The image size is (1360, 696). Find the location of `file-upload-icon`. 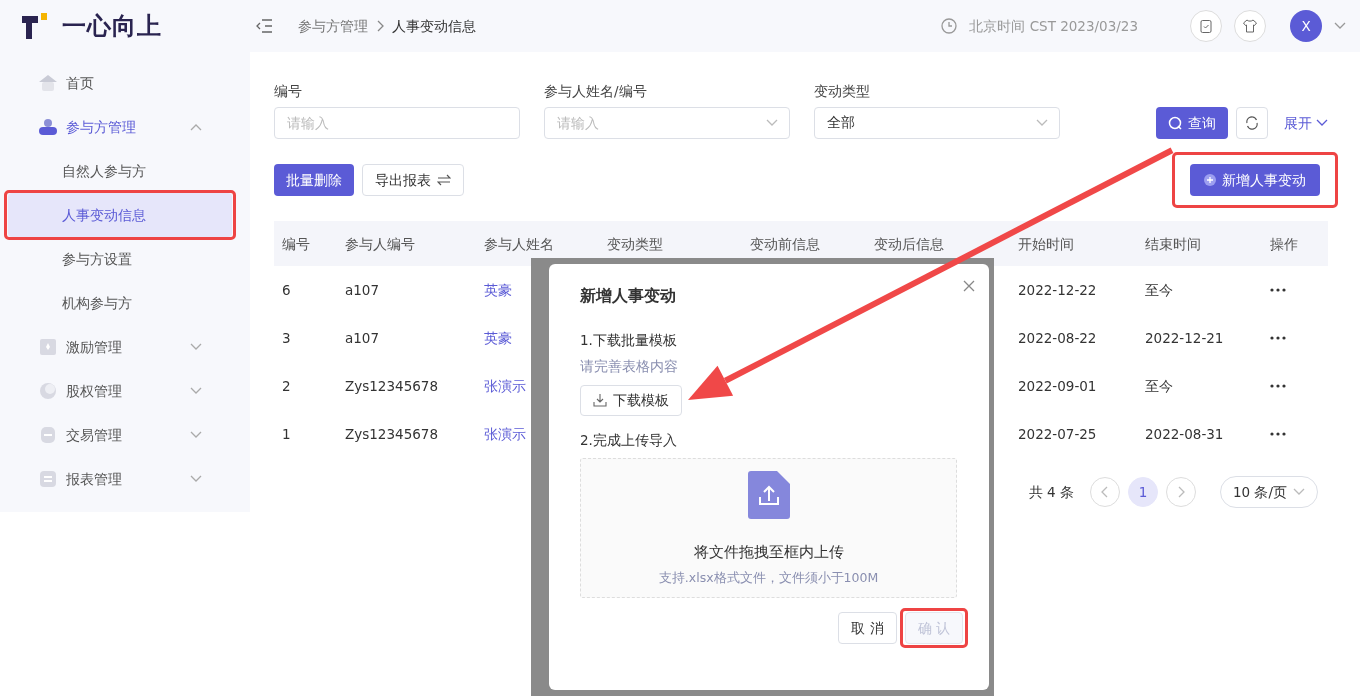

file-upload-icon is located at coordinates (768, 494).